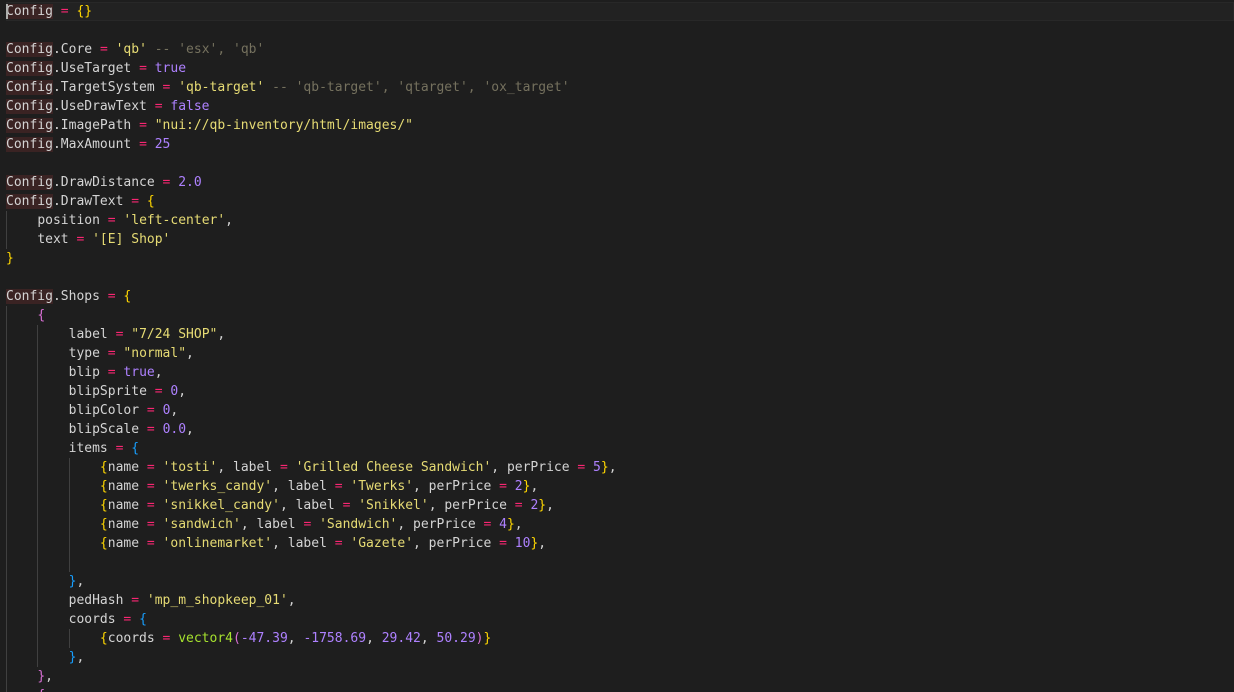 The height and width of the screenshot is (692, 1234). I want to click on code-line: }, so click(620, 258).